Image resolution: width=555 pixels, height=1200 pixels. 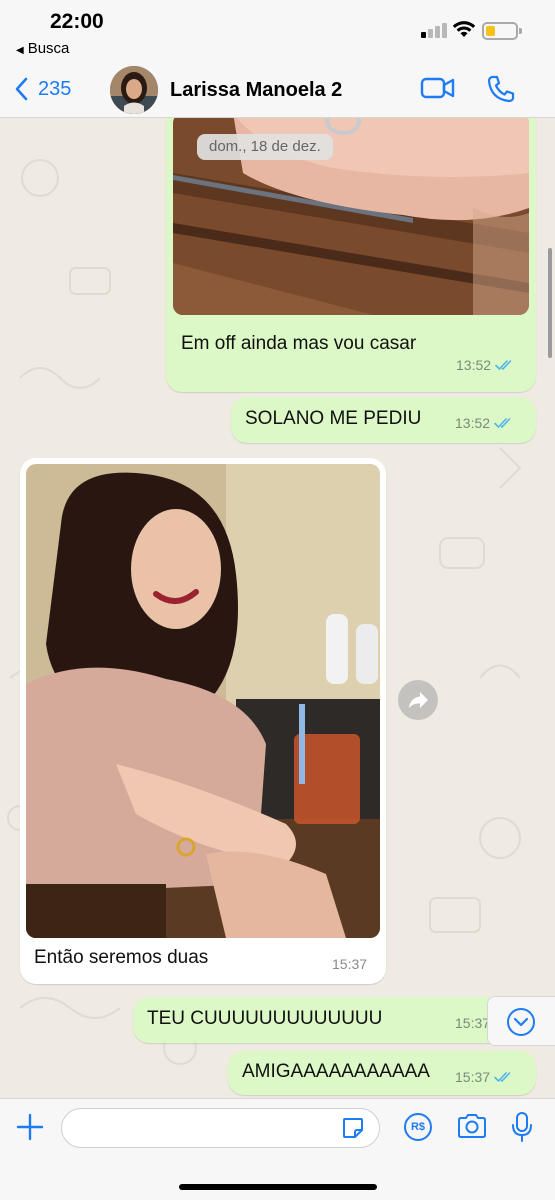 I want to click on forward-button, so click(x=418, y=700).